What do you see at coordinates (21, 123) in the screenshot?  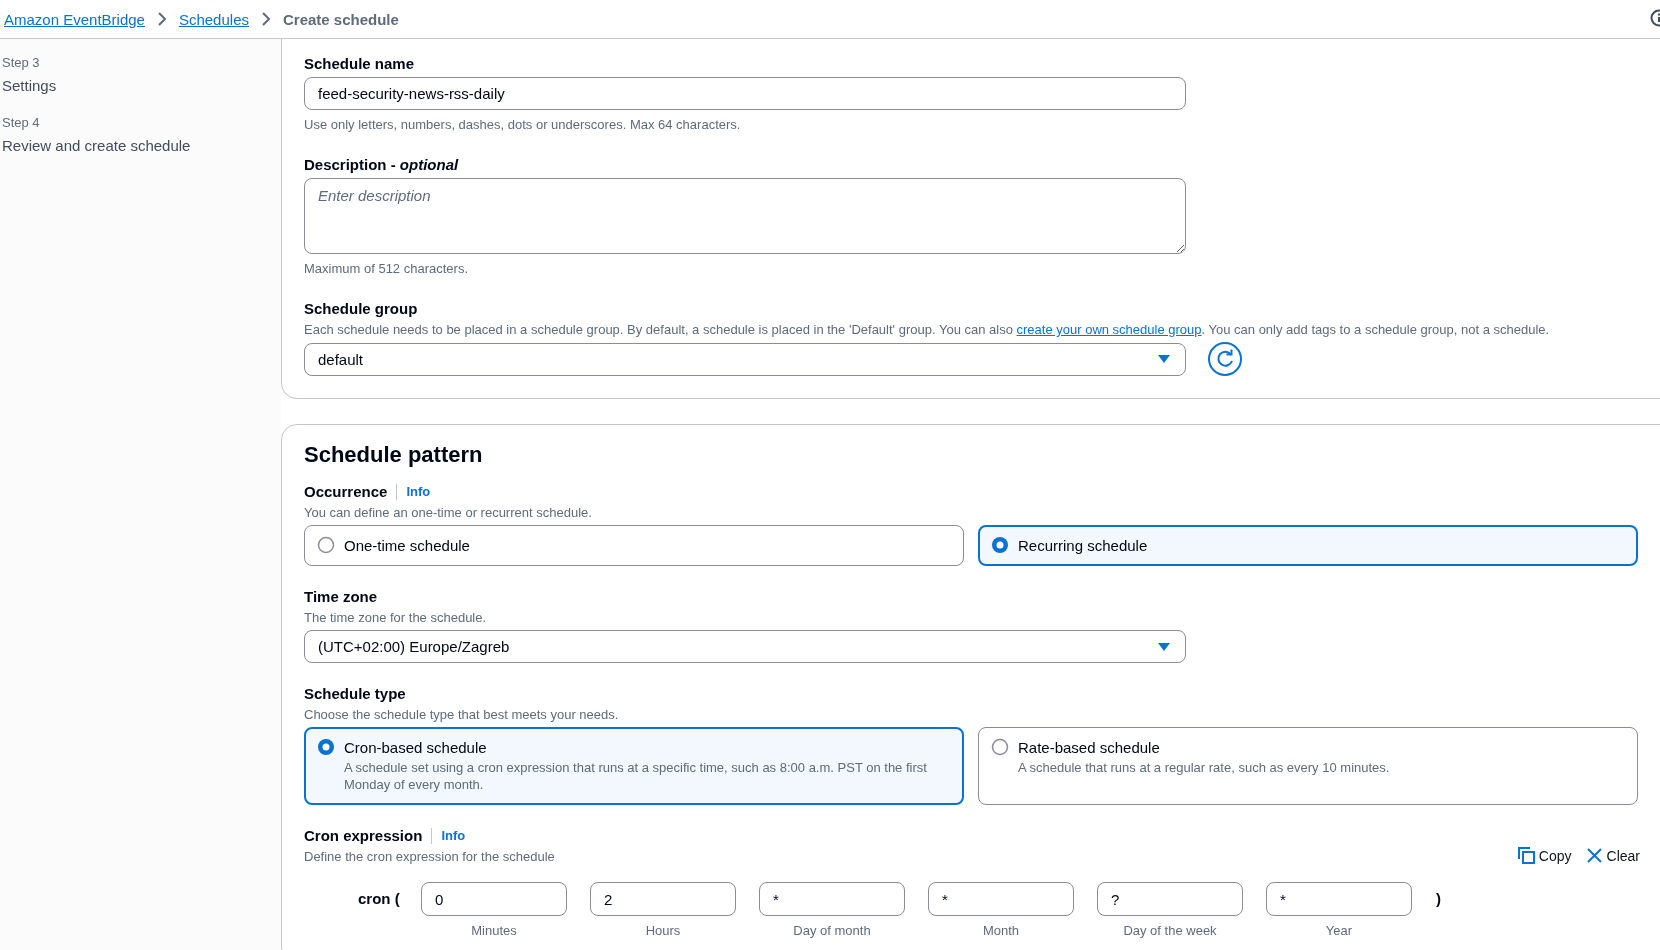 I see `step-number: Step 4` at bounding box center [21, 123].